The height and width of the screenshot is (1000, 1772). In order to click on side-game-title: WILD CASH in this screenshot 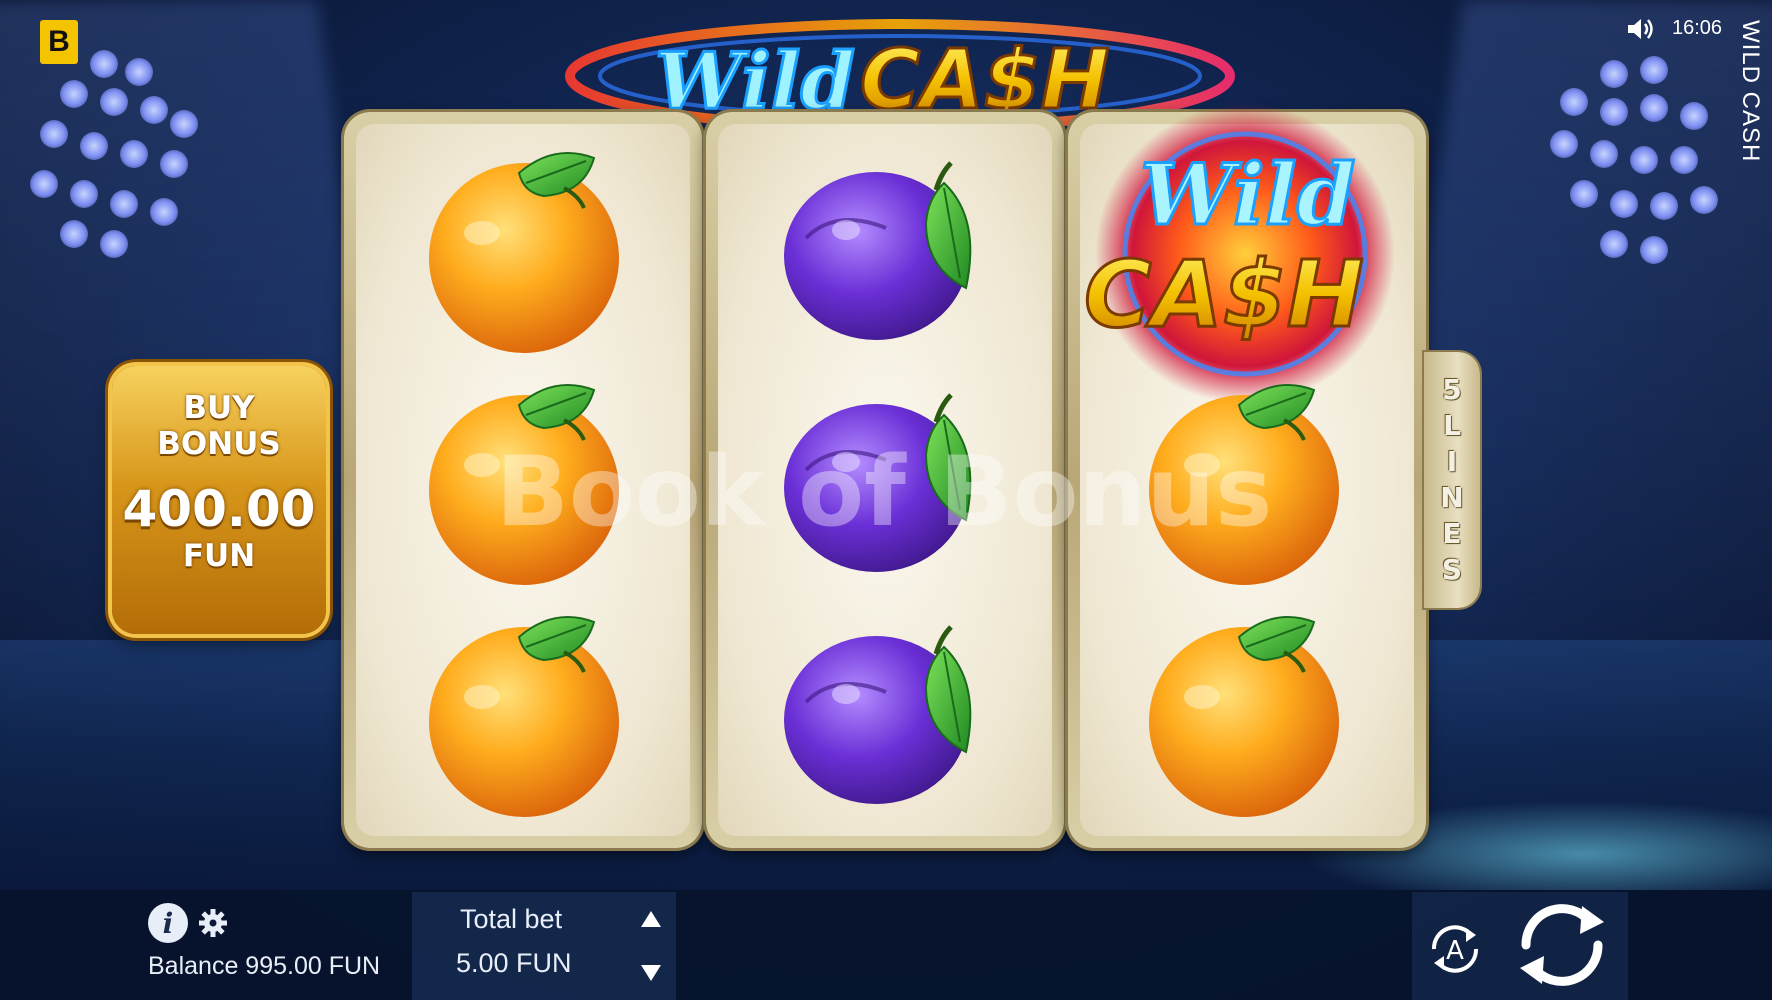, I will do `click(1750, 91)`.